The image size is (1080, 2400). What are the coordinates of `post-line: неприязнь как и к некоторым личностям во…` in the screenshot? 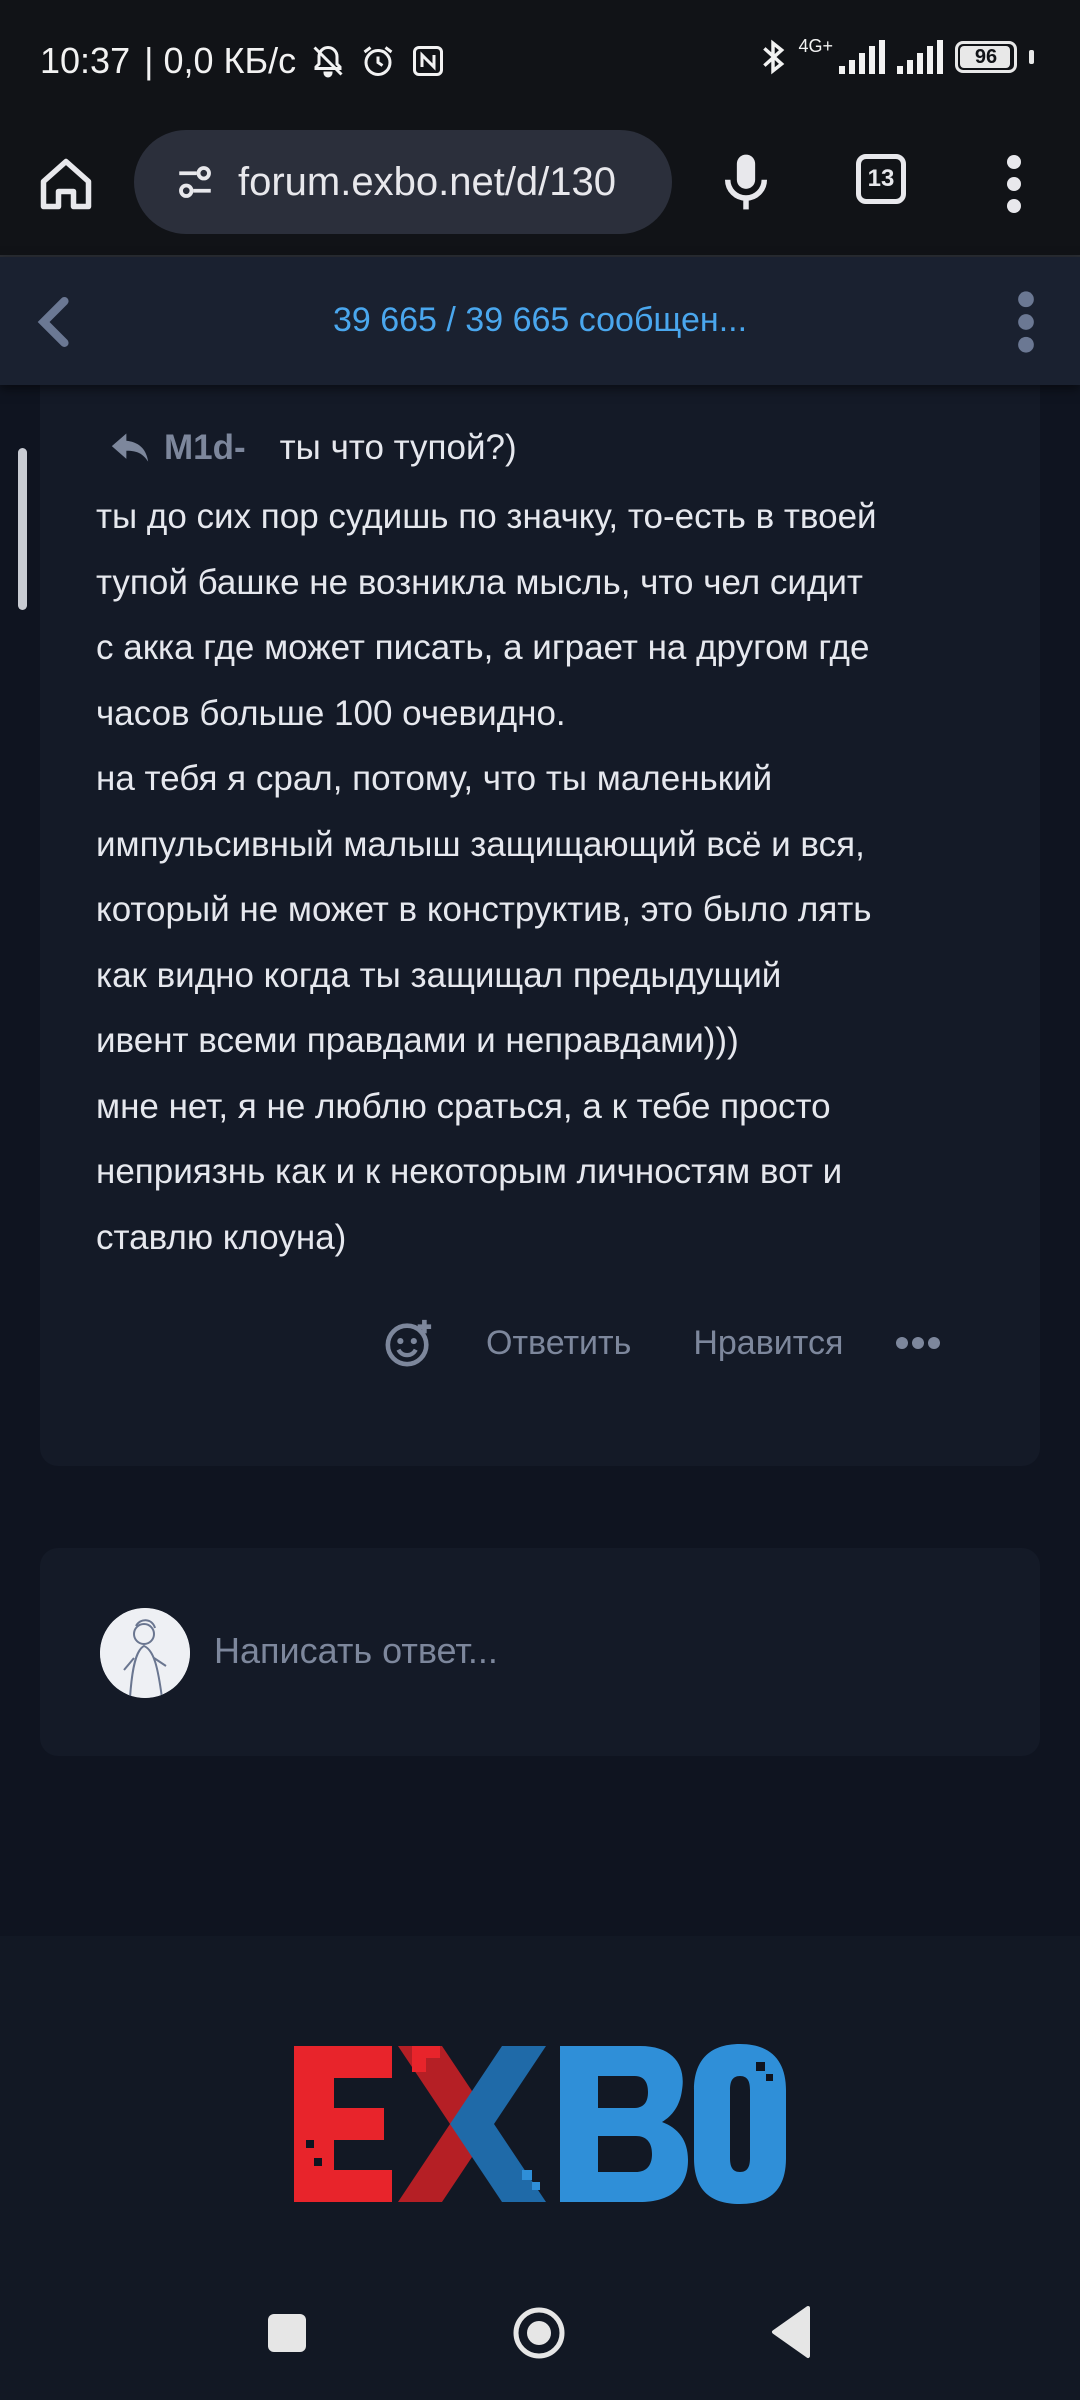 It's located at (469, 1171).